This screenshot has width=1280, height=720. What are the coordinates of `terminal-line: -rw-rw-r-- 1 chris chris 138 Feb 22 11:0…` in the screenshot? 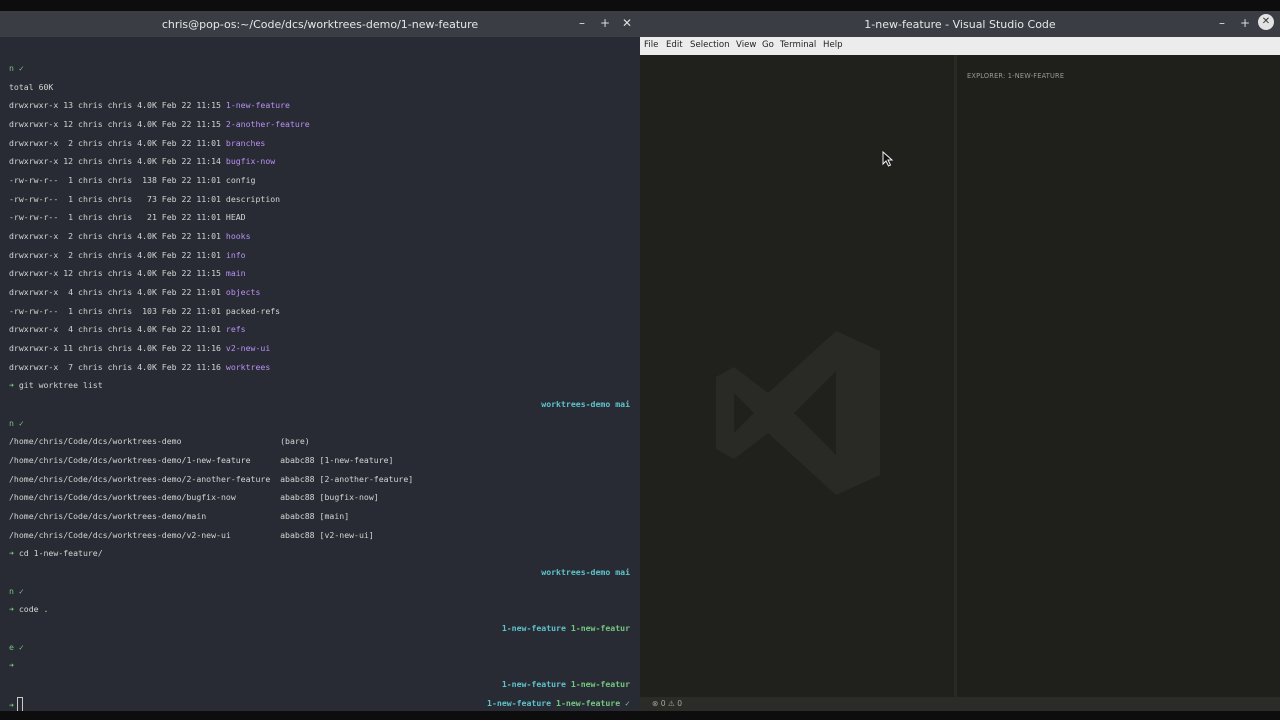 It's located at (132, 180).